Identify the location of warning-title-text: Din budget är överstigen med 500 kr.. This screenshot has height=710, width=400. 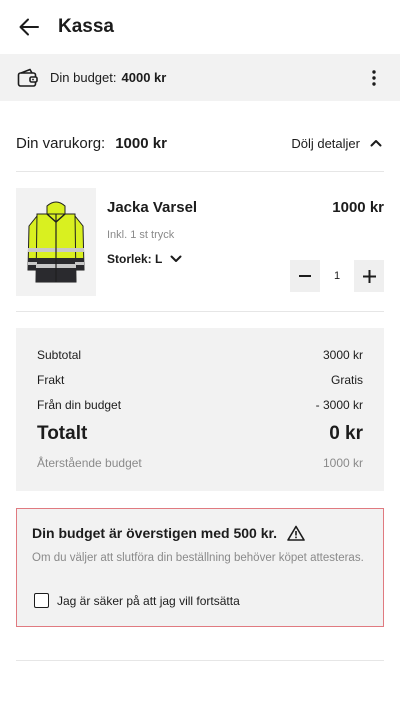
(155, 533).